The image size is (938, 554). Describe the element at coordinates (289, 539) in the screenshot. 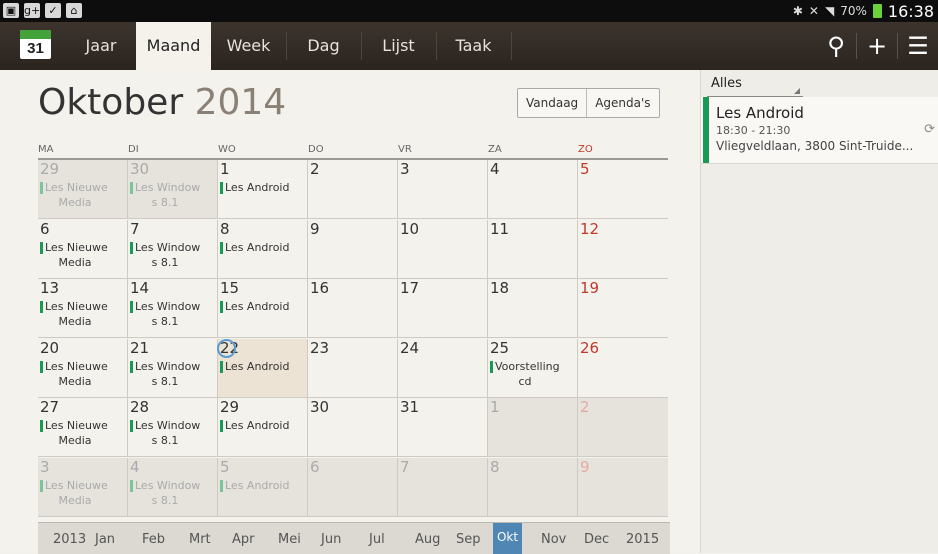

I see `month-strip-item: Mei` at that location.